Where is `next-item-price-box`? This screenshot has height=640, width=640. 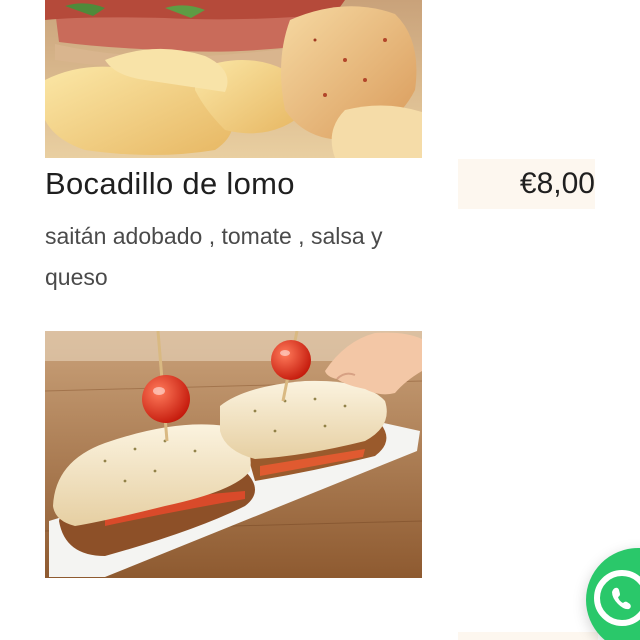
next-item-price-box is located at coordinates (528, 636).